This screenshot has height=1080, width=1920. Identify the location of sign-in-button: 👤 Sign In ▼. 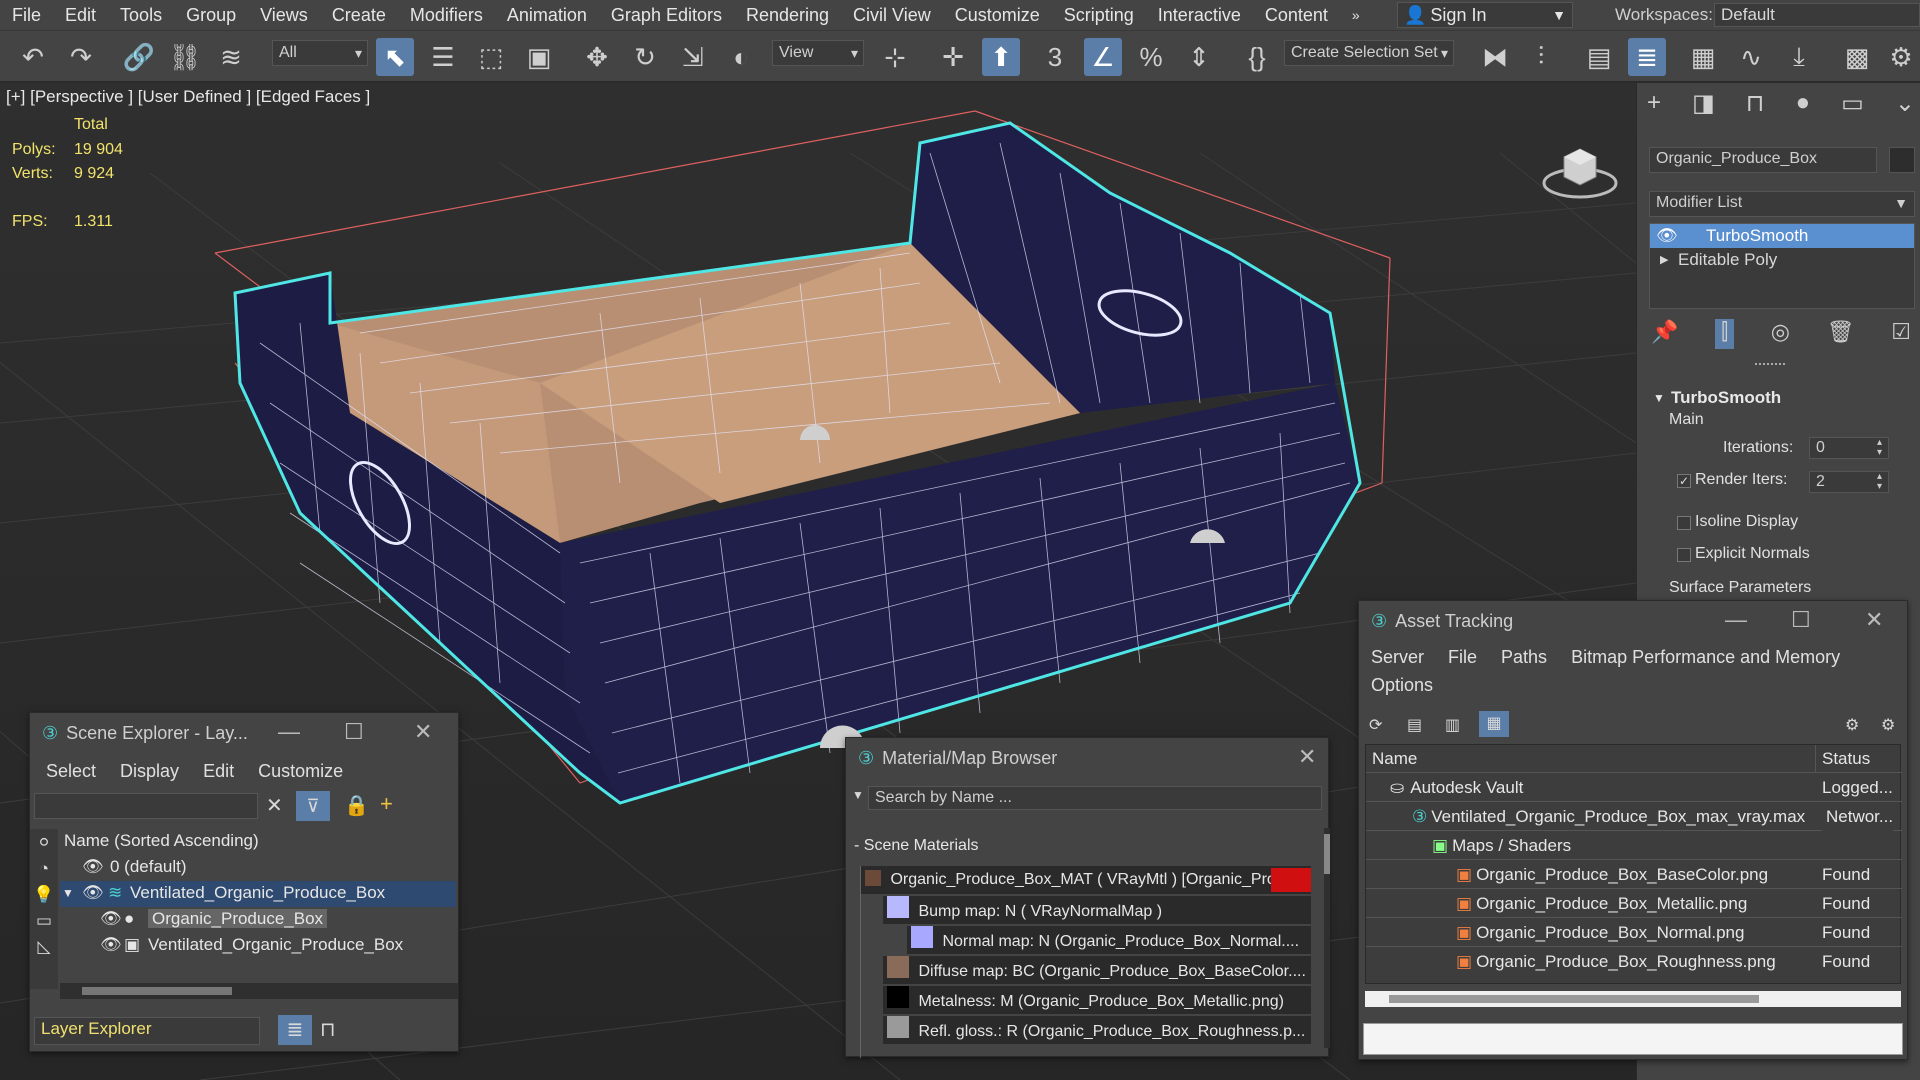
(1485, 15).